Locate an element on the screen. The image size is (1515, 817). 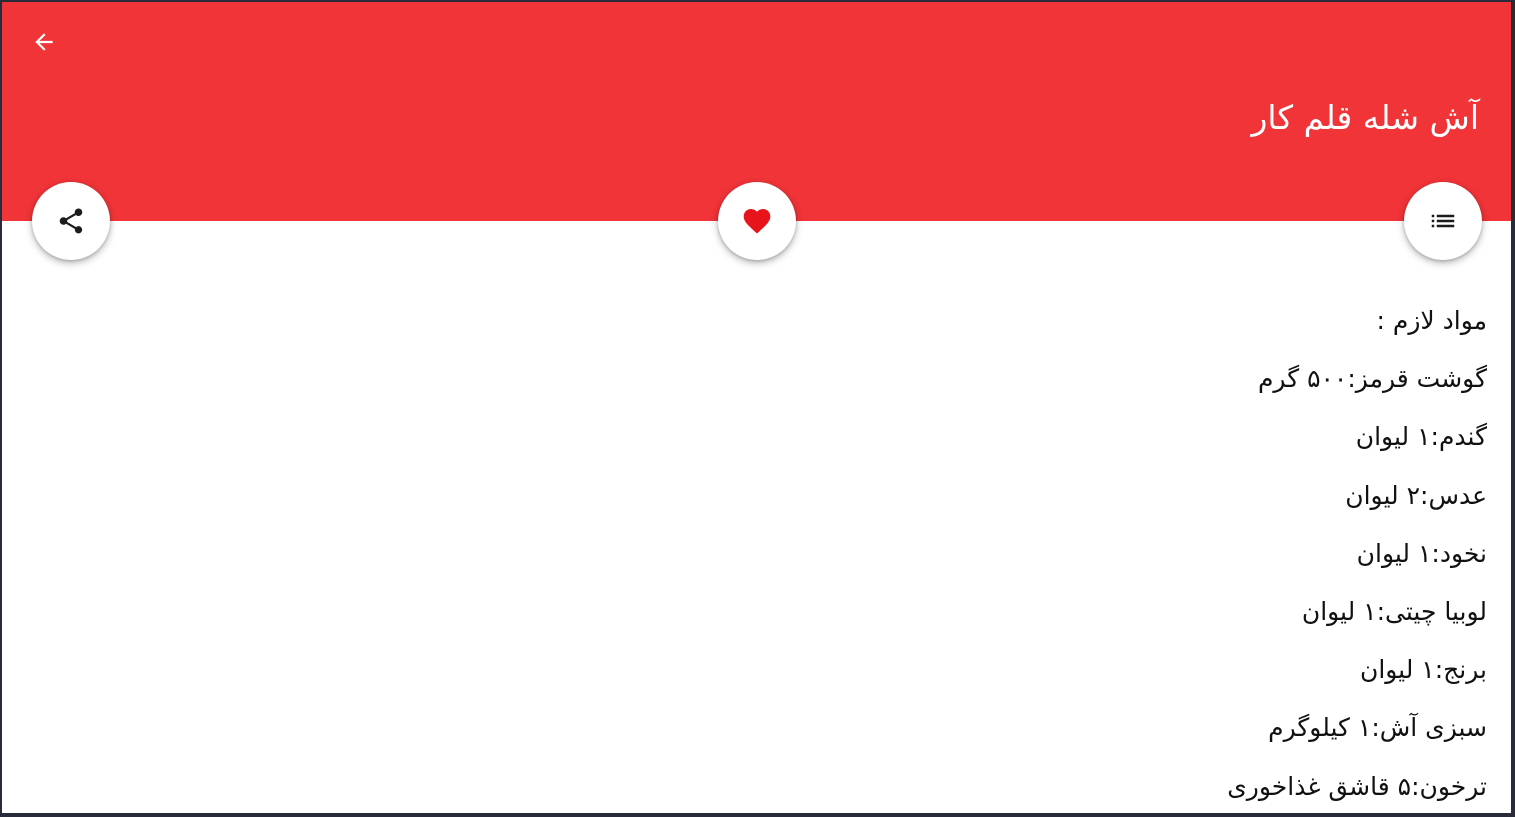
list-icon is located at coordinates (1443, 221).